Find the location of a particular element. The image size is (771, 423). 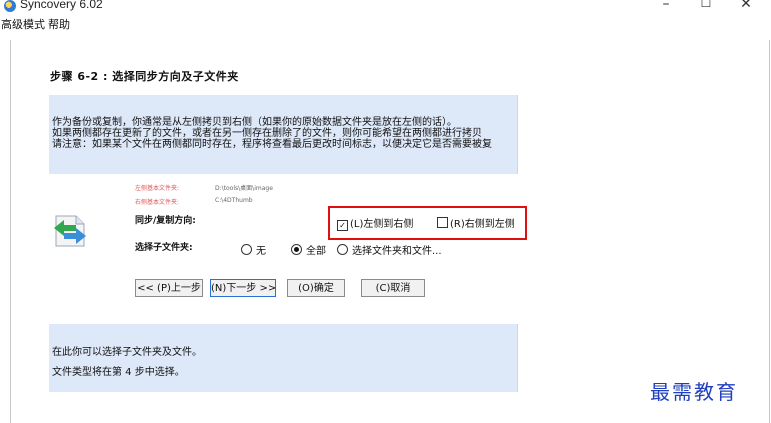

help-line: 文件类型将在第 4 步中选择。 is located at coordinates (118, 372).